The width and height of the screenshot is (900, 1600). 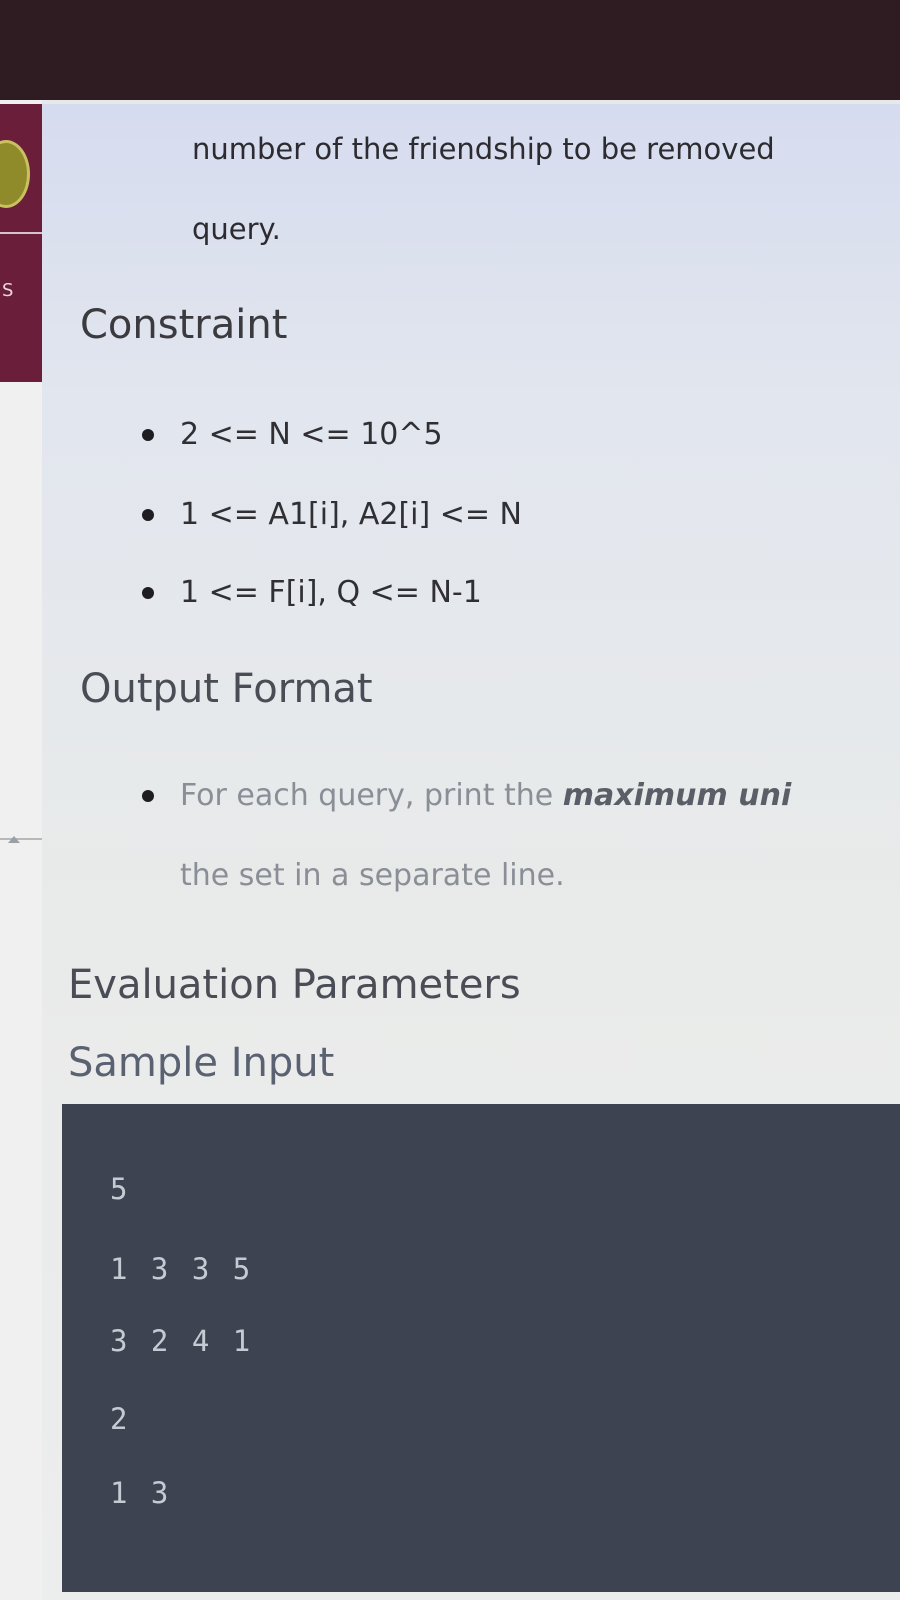 I want to click on constraint-item: 1 <= A1[i], A2[i] <= N, so click(x=332, y=514).